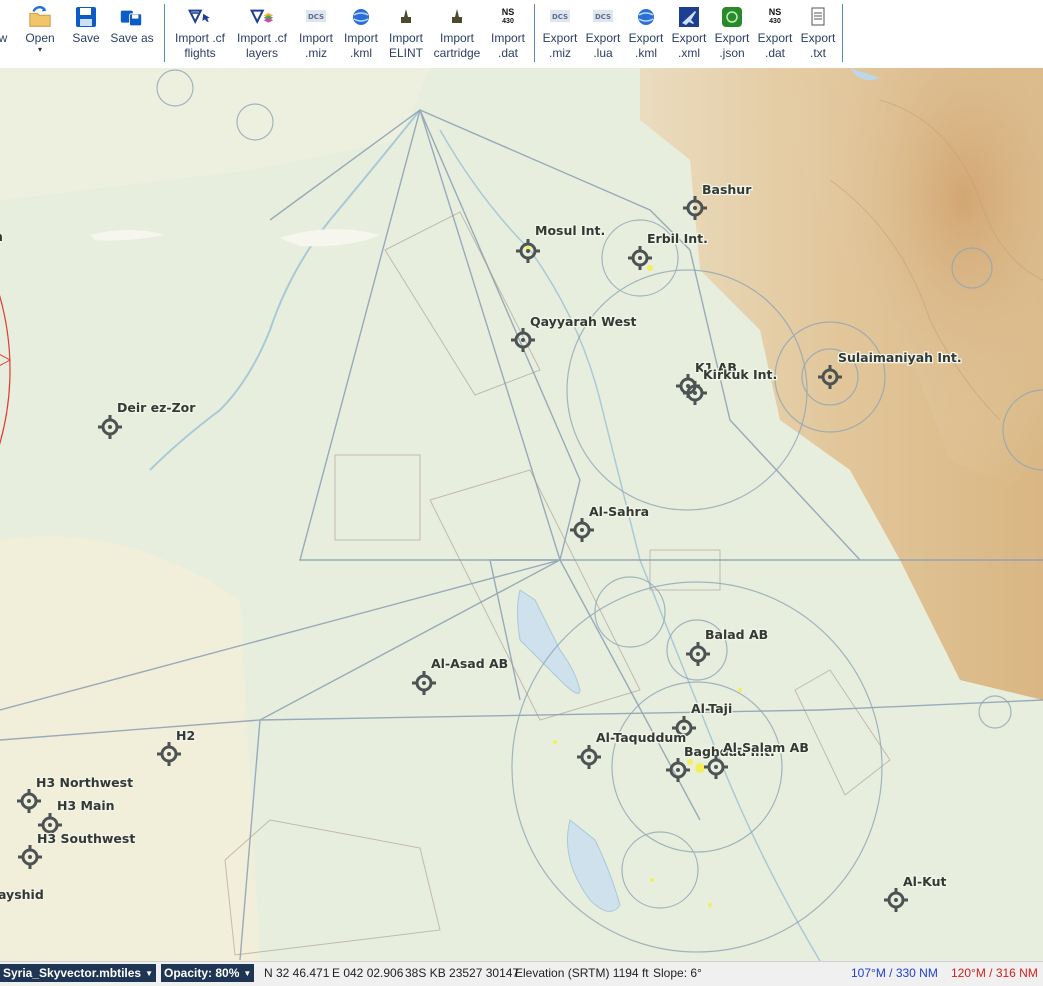  I want to click on airbase-label: Al-Salam AB, so click(766, 747).